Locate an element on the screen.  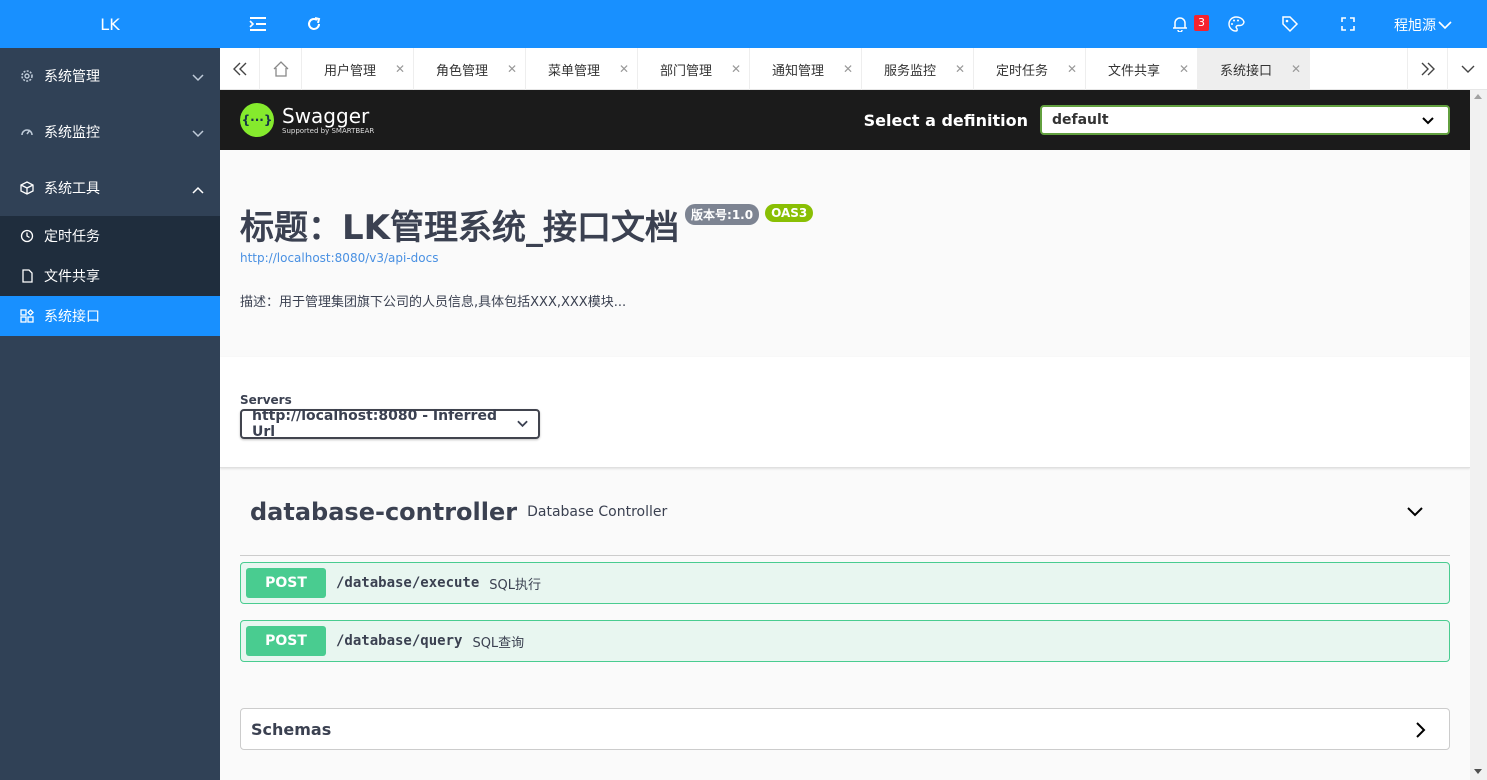
user-name: 程旭源 is located at coordinates (1415, 26).